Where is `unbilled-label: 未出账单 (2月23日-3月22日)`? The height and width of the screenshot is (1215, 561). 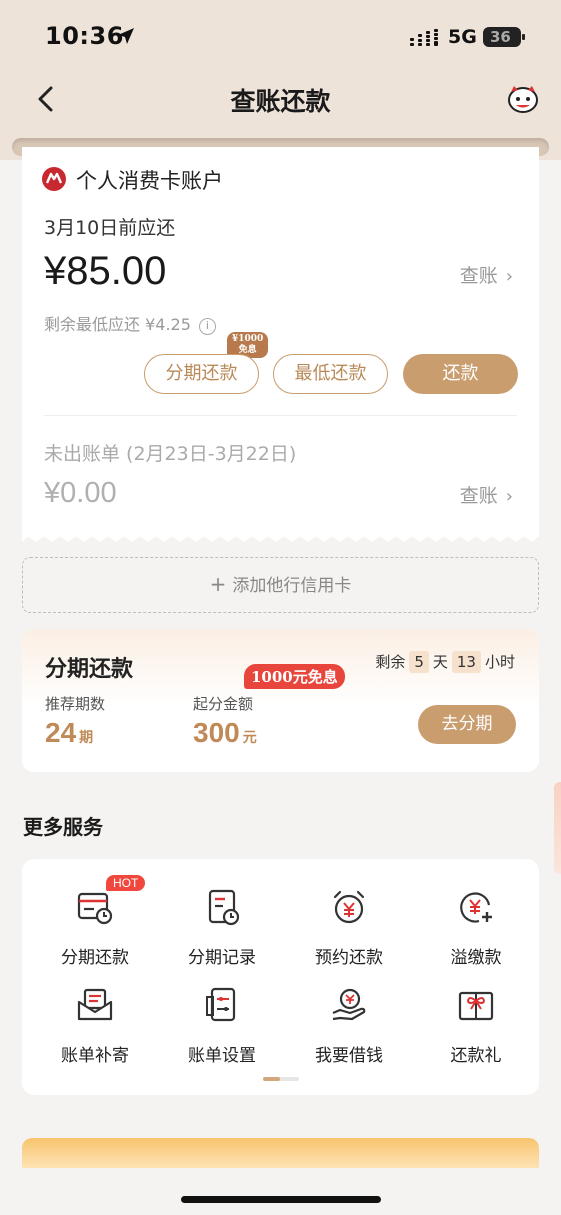
unbilled-label: 未出账单 (2月23日-3月22日) is located at coordinates (170, 454).